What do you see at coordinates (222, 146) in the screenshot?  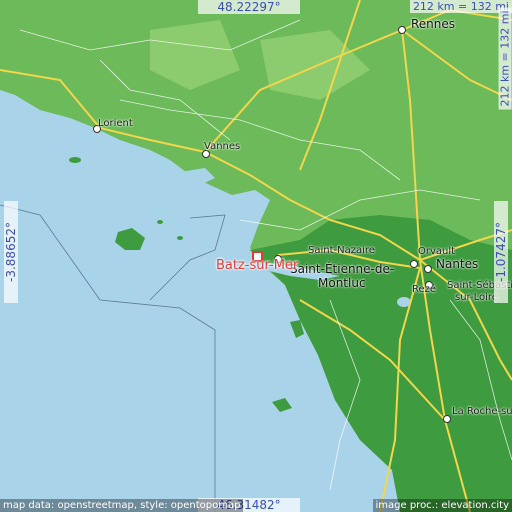 I see `vannes-label: Vannes` at bounding box center [222, 146].